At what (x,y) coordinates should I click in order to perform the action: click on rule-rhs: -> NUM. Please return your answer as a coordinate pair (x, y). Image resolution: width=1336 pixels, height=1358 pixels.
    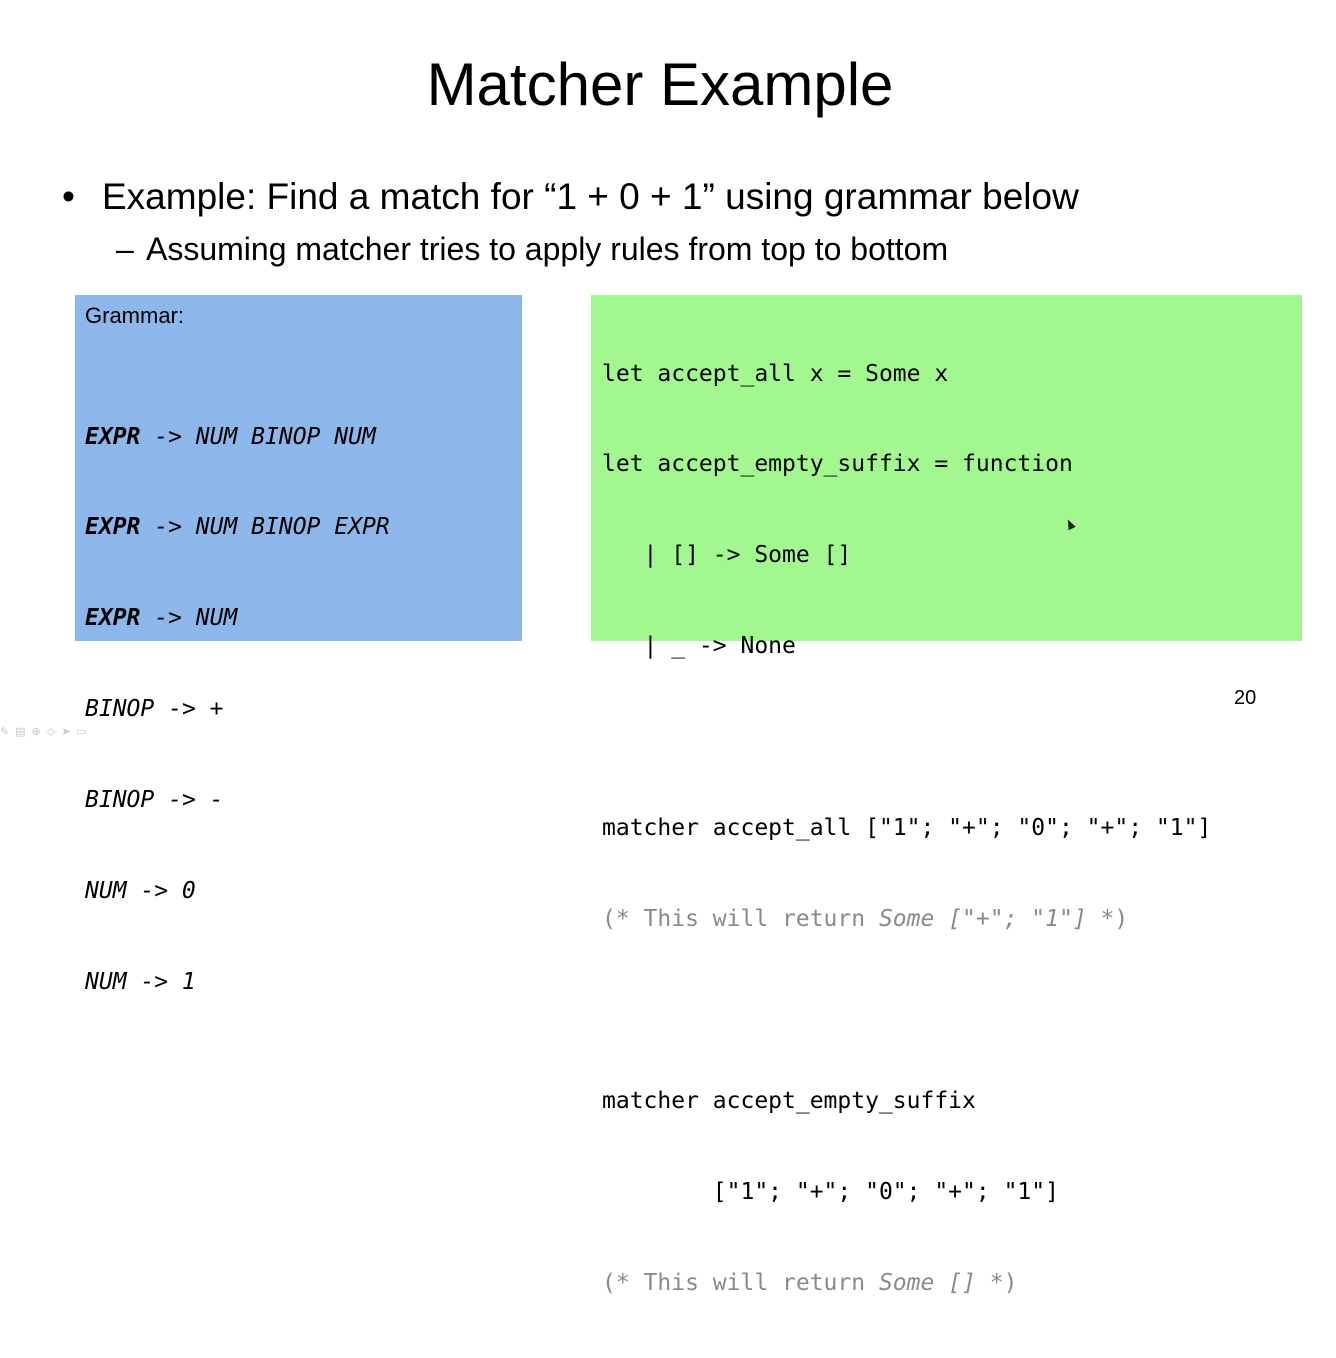
    Looking at the image, I should click on (189, 618).